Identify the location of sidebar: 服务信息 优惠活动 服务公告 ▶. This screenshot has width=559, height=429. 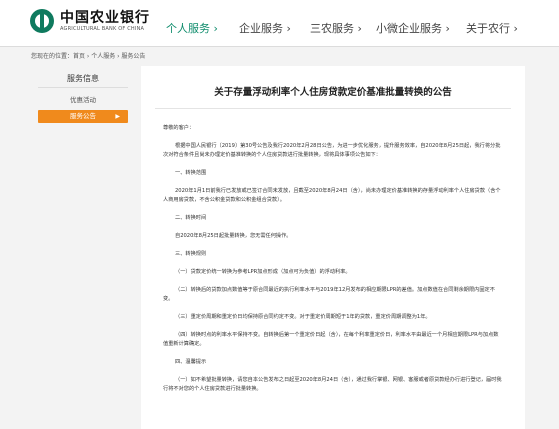
(83, 98).